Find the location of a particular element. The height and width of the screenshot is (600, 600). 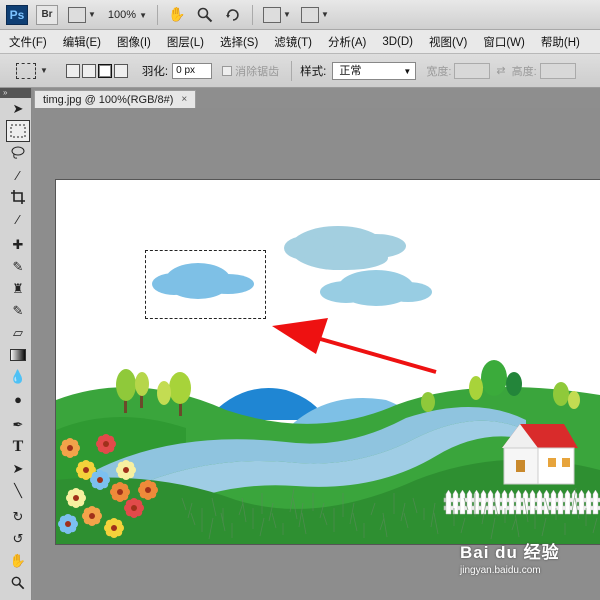

menu-edit: 编辑(E) is located at coordinates (82, 42).